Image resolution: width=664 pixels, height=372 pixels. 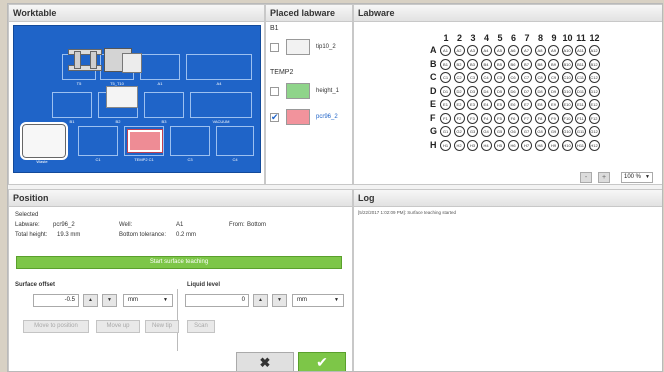 What do you see at coordinates (567, 145) in the screenshot?
I see `well: H10` at bounding box center [567, 145].